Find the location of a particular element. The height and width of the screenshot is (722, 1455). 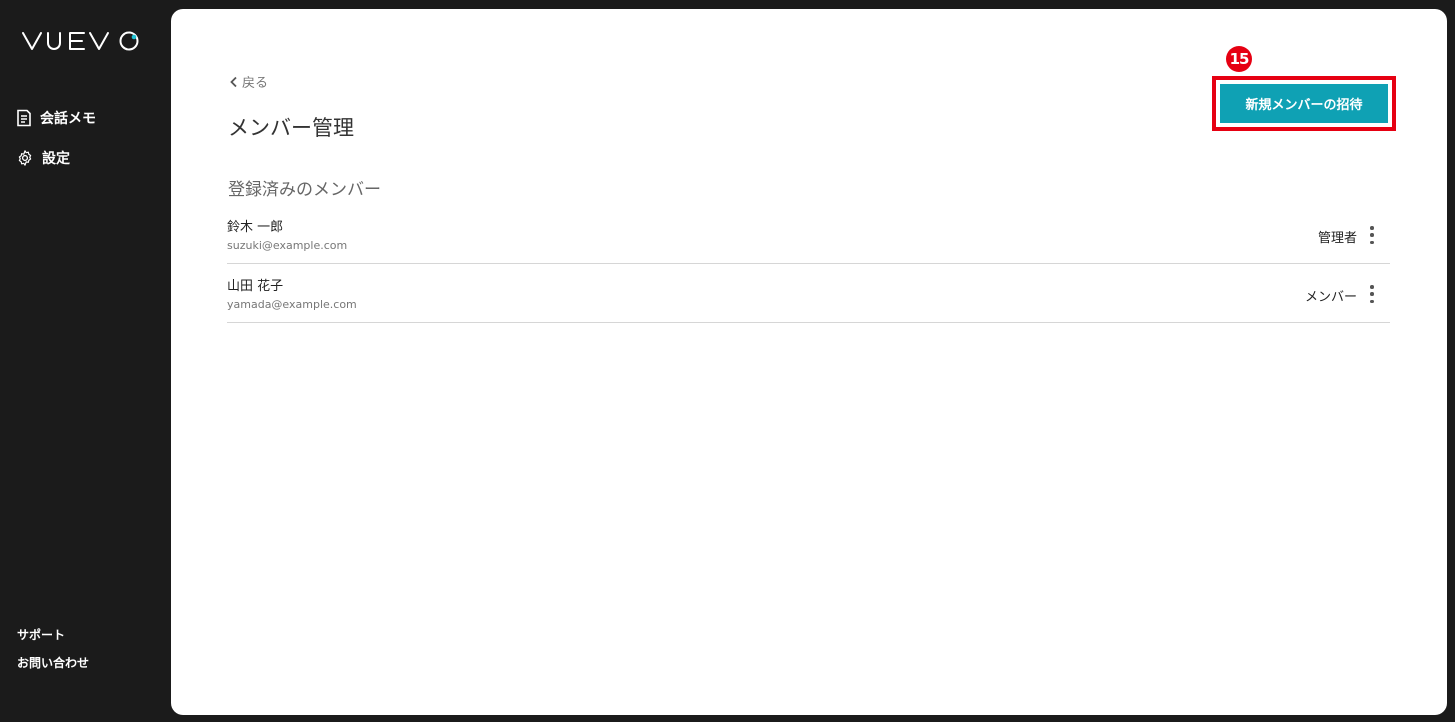

sidebar-item-memo: 会話メモ is located at coordinates (56, 118).